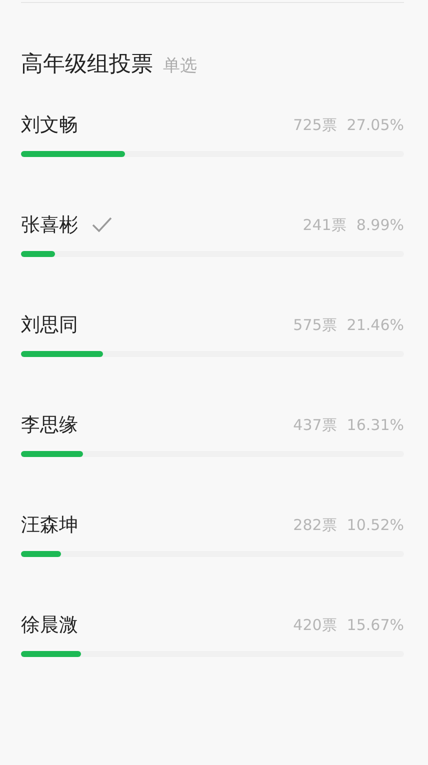  What do you see at coordinates (375, 125) in the screenshot?
I see `vote-percentage: 27.05%` at bounding box center [375, 125].